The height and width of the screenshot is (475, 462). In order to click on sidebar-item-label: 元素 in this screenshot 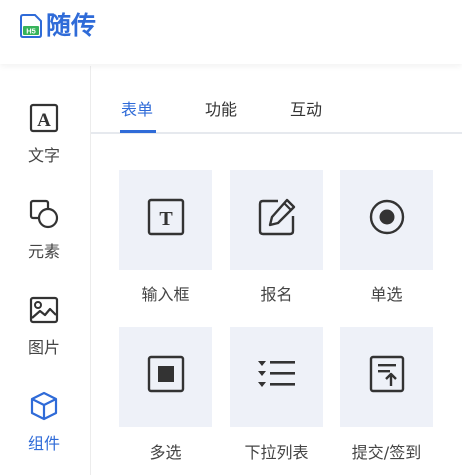, I will do `click(43, 251)`.